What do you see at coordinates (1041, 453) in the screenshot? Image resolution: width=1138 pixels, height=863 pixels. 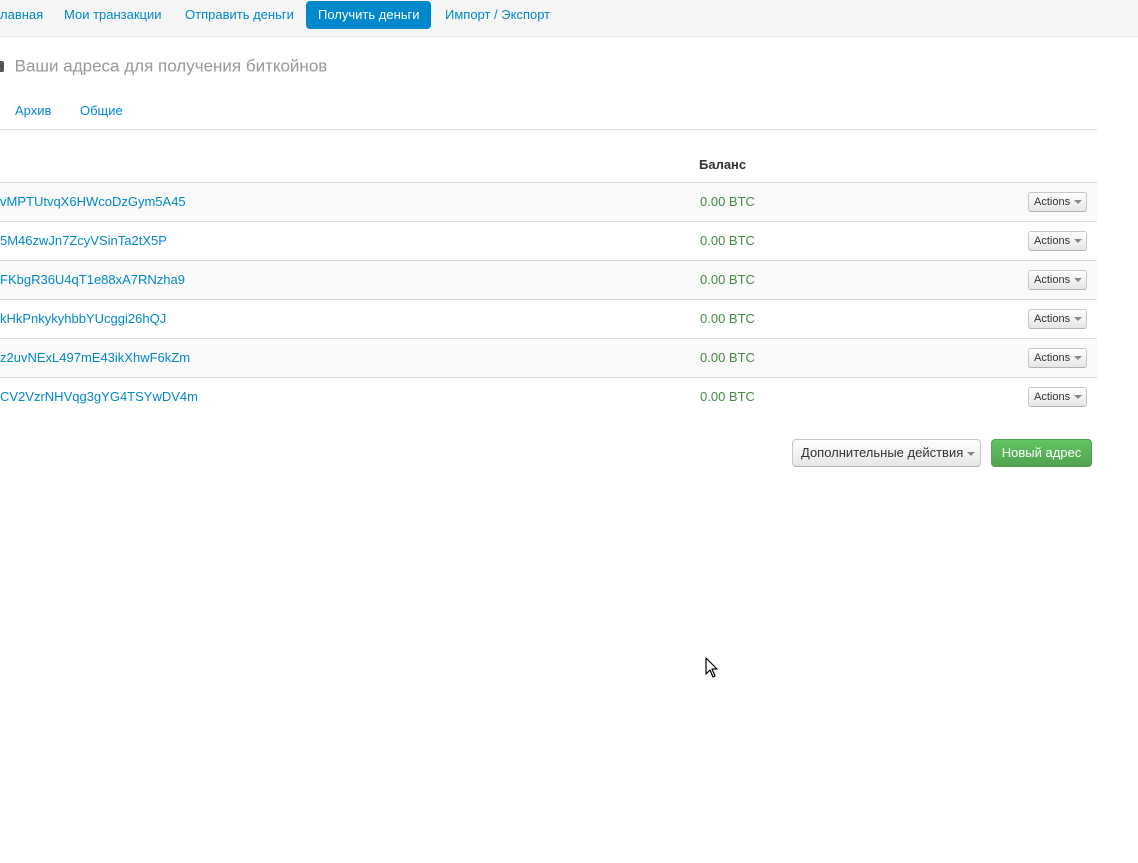 I see `new-address-button: Новый адрес` at bounding box center [1041, 453].